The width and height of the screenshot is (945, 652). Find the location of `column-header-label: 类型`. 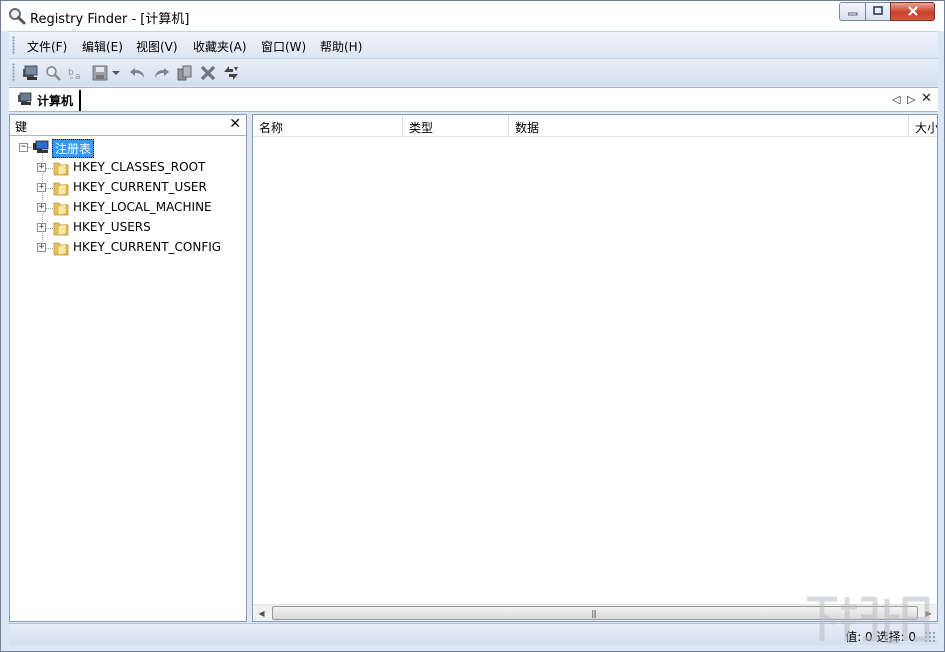

column-header-label: 类型 is located at coordinates (421, 128).